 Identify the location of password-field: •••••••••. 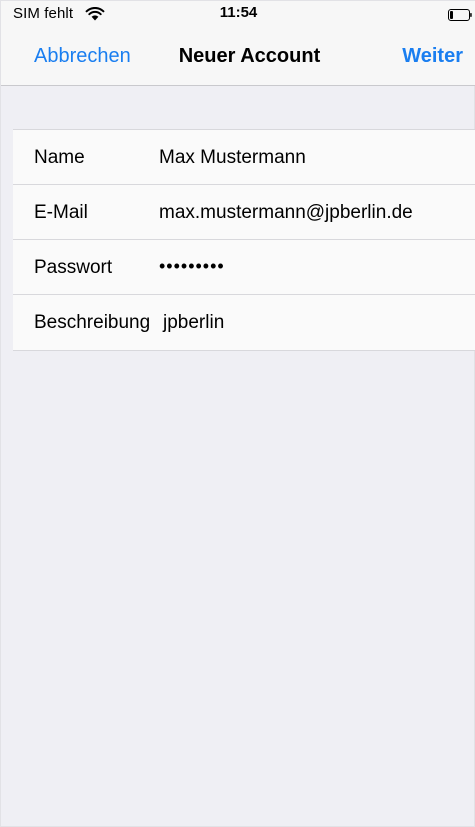
(192, 266).